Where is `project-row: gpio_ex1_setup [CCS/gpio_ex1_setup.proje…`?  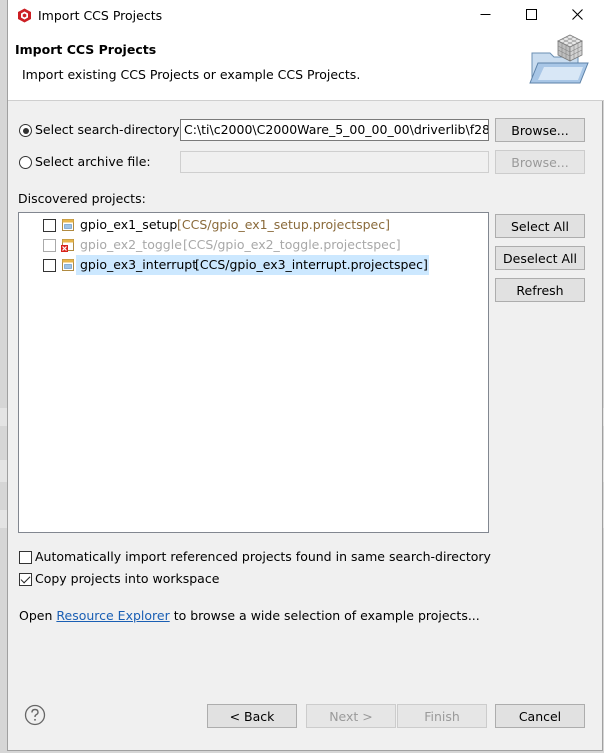
project-row: gpio_ex1_setup [CCS/gpio_ex1_setup.proje… is located at coordinates (253, 225).